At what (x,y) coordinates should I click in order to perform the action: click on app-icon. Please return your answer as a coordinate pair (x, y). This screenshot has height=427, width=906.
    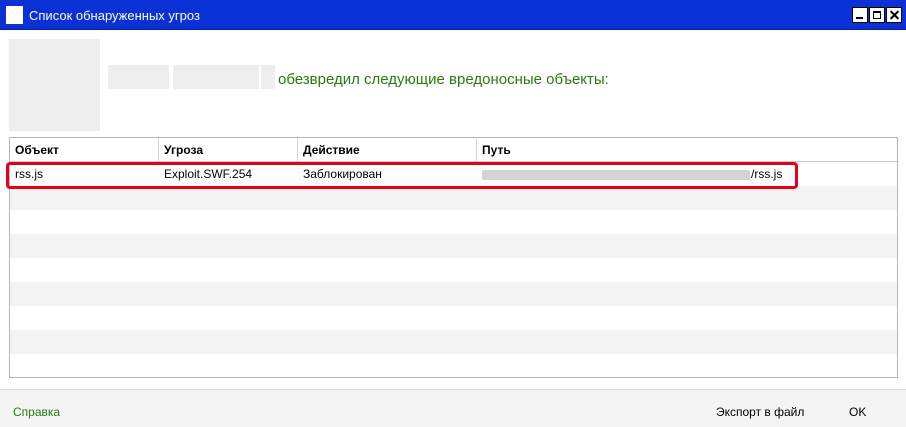
    Looking at the image, I should click on (14, 15).